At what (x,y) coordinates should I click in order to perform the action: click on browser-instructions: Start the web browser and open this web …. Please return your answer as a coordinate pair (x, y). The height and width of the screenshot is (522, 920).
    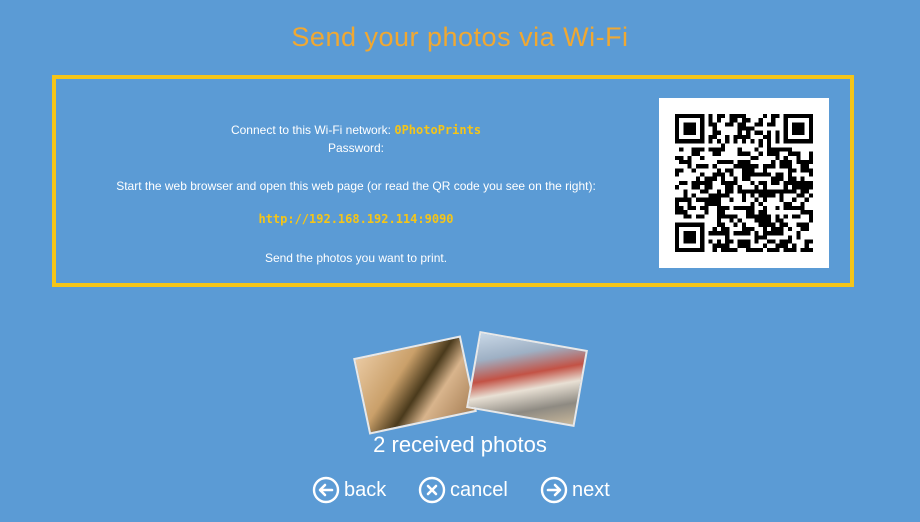
    Looking at the image, I should click on (356, 186).